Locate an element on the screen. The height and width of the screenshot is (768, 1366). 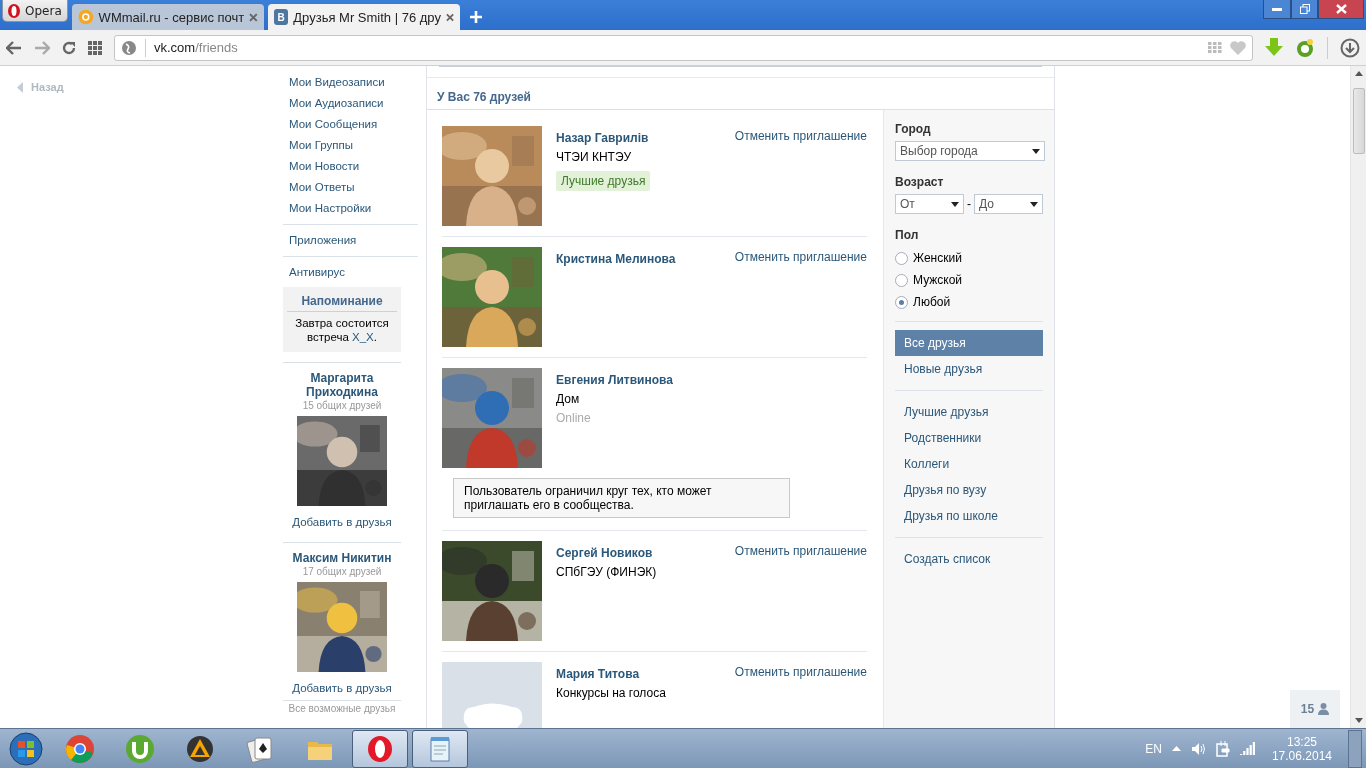
forward-arrow-icon is located at coordinates (42, 47).